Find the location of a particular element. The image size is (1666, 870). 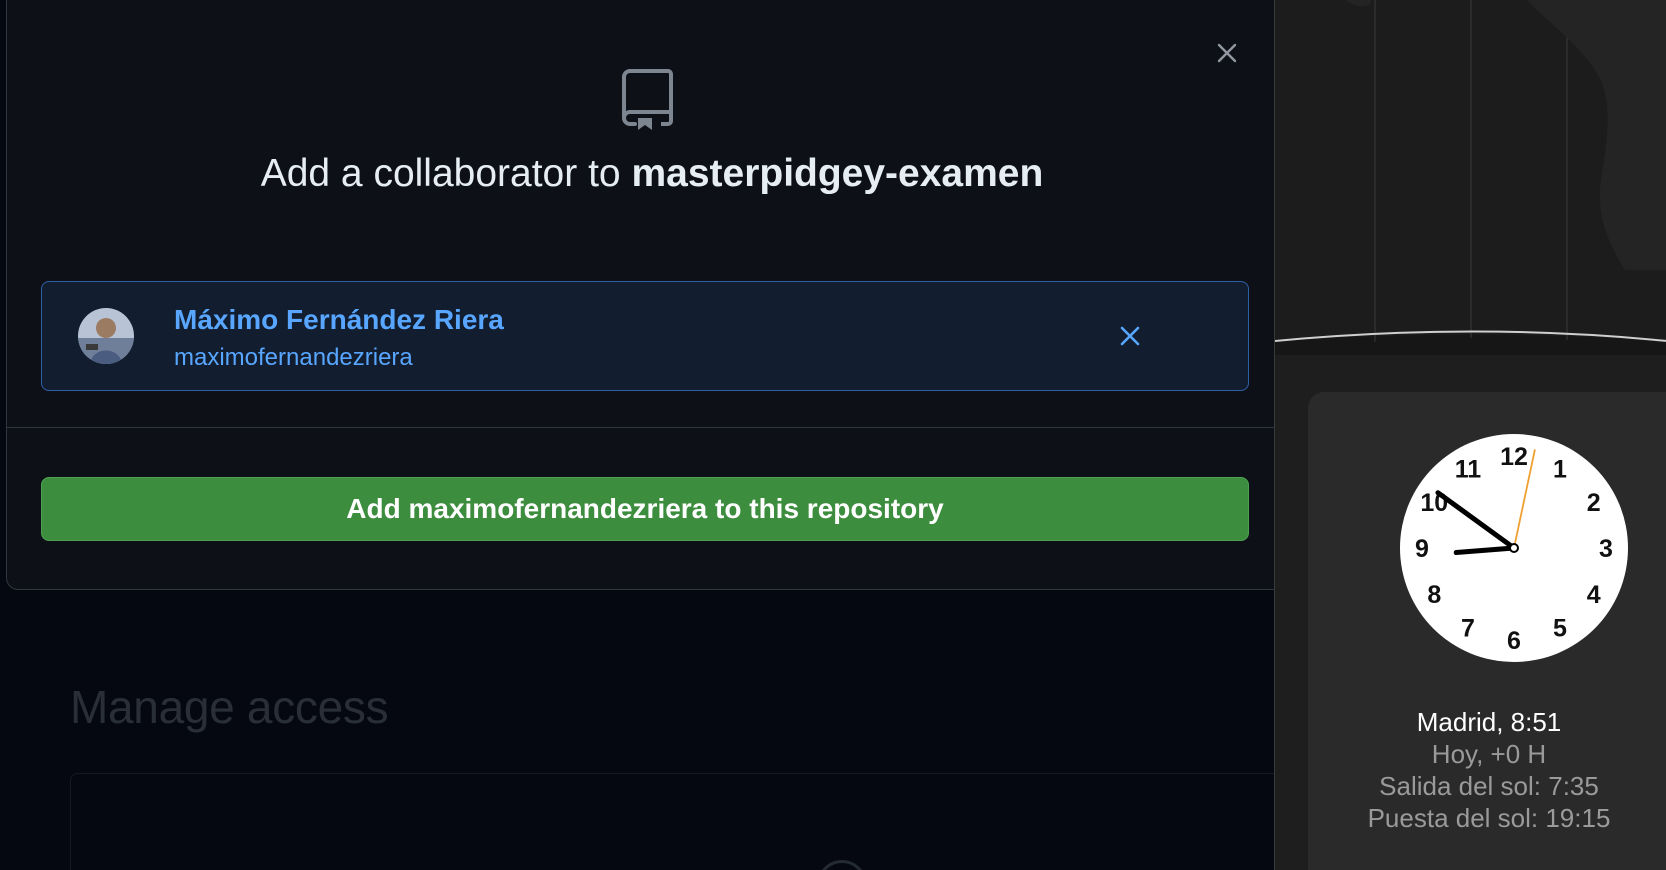

analog-clock: 12 12 3 45 6 78 9 1011 is located at coordinates (1514, 548).